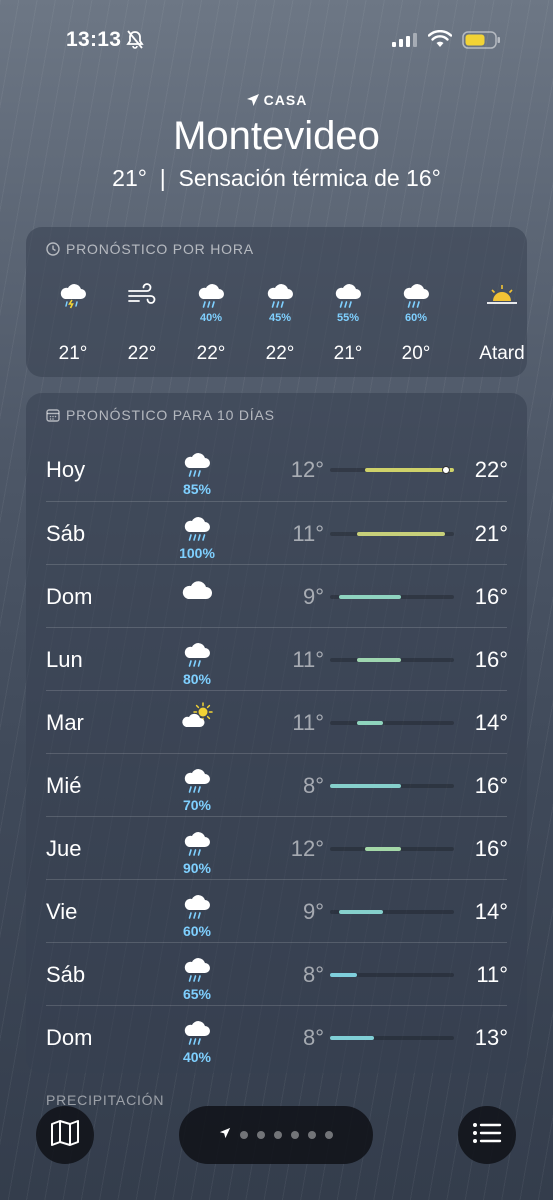 The height and width of the screenshot is (1200, 553). Describe the element at coordinates (197, 553) in the screenshot. I see `day-precip-chance: 100%` at that location.